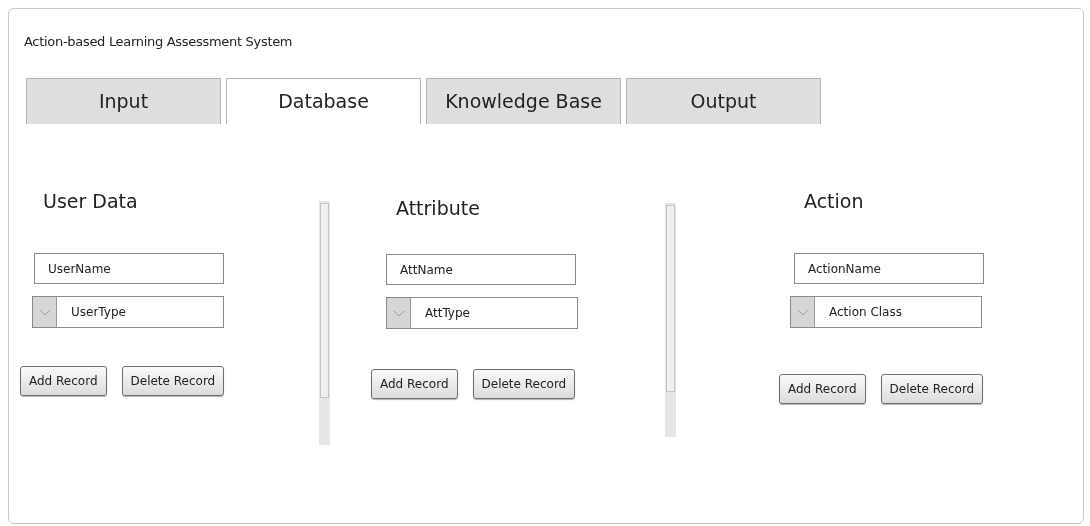 The height and width of the screenshot is (526, 1090). I want to click on input-field: ActionName, so click(889, 268).